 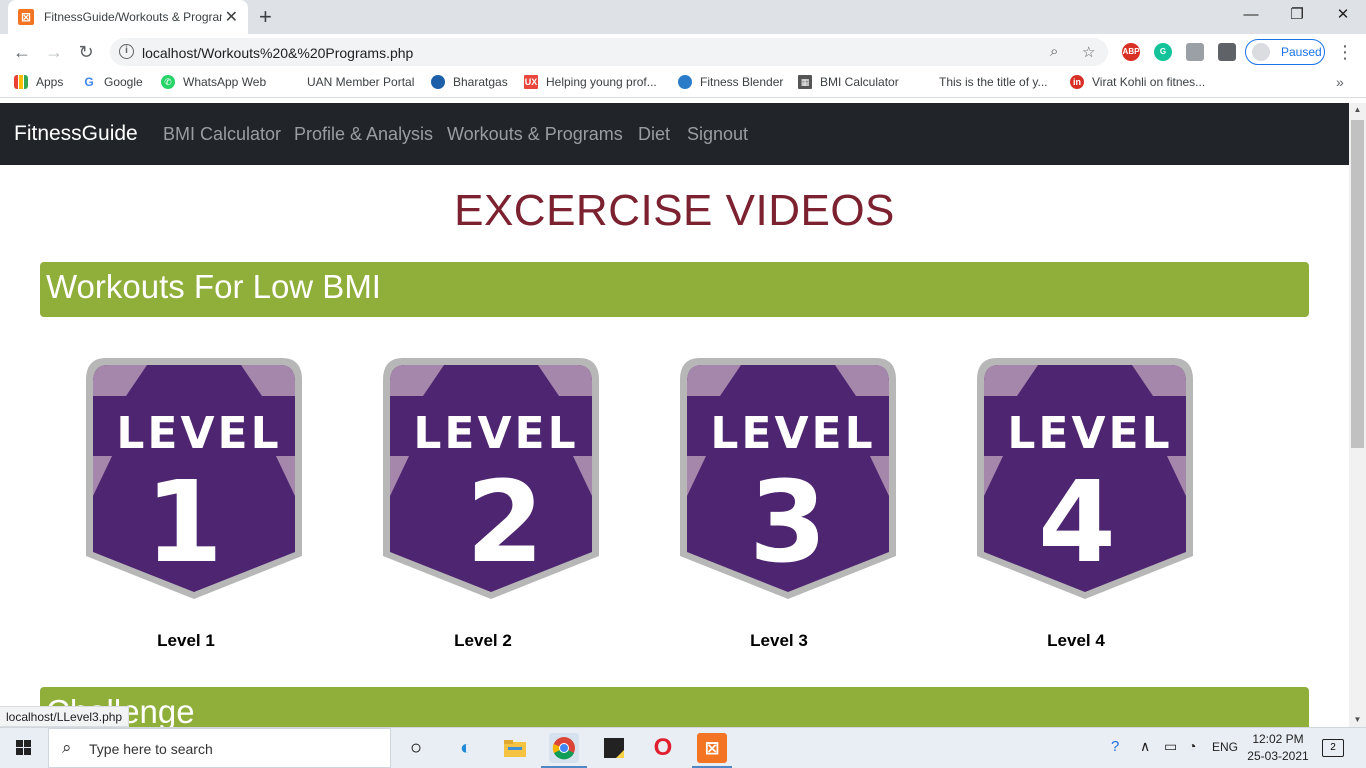 I want to click on level-badge-icon: LEVEL 4, so click(x=1085, y=478).